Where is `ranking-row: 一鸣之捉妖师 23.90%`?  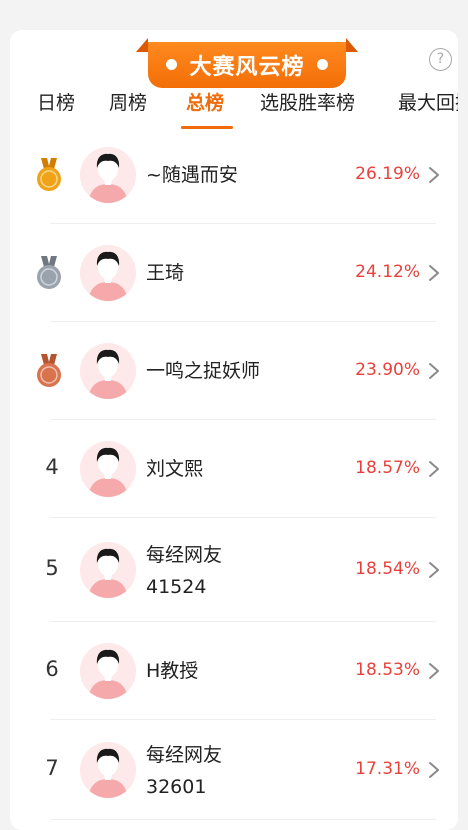 ranking-row: 一鸣之捉妖师 23.90% is located at coordinates (234, 371).